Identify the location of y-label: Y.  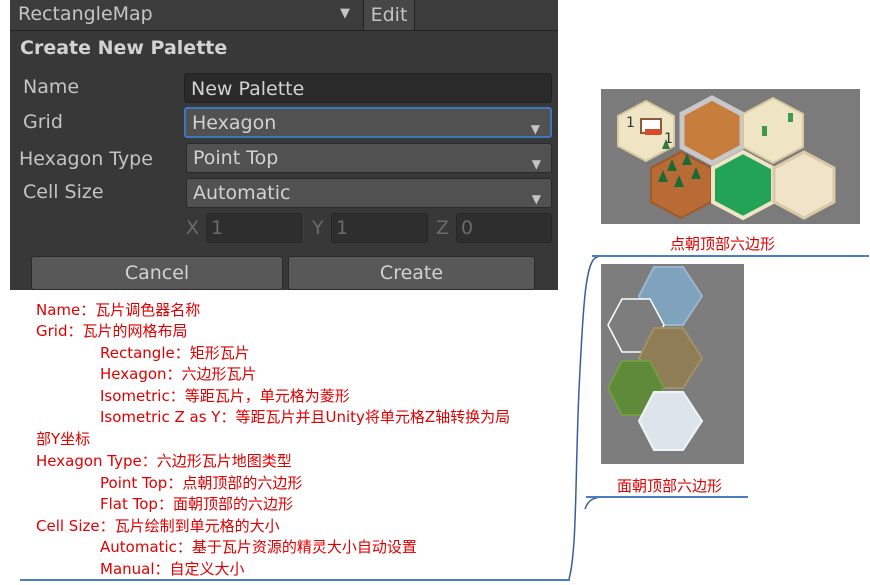
(318, 228).